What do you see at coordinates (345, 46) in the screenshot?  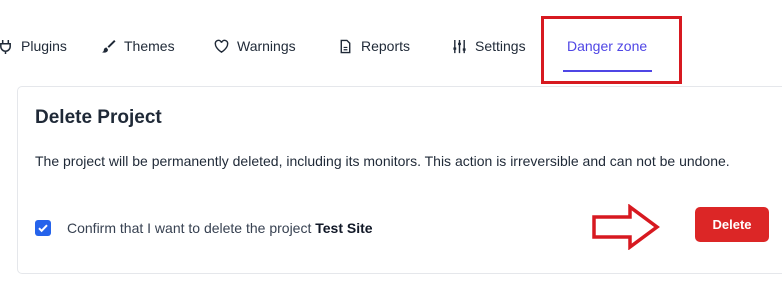 I see `document-icon` at bounding box center [345, 46].